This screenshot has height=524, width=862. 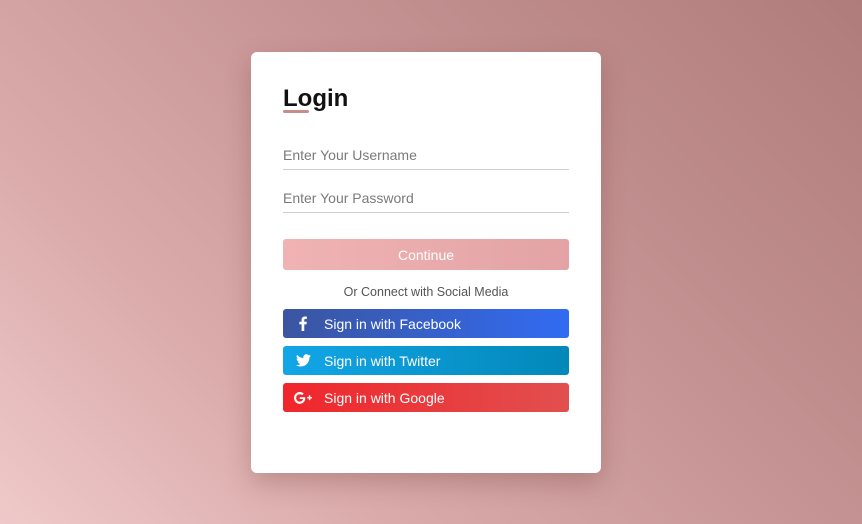 I want to click on twitter-signin-button: Sign in with Twitter, so click(x=426, y=360).